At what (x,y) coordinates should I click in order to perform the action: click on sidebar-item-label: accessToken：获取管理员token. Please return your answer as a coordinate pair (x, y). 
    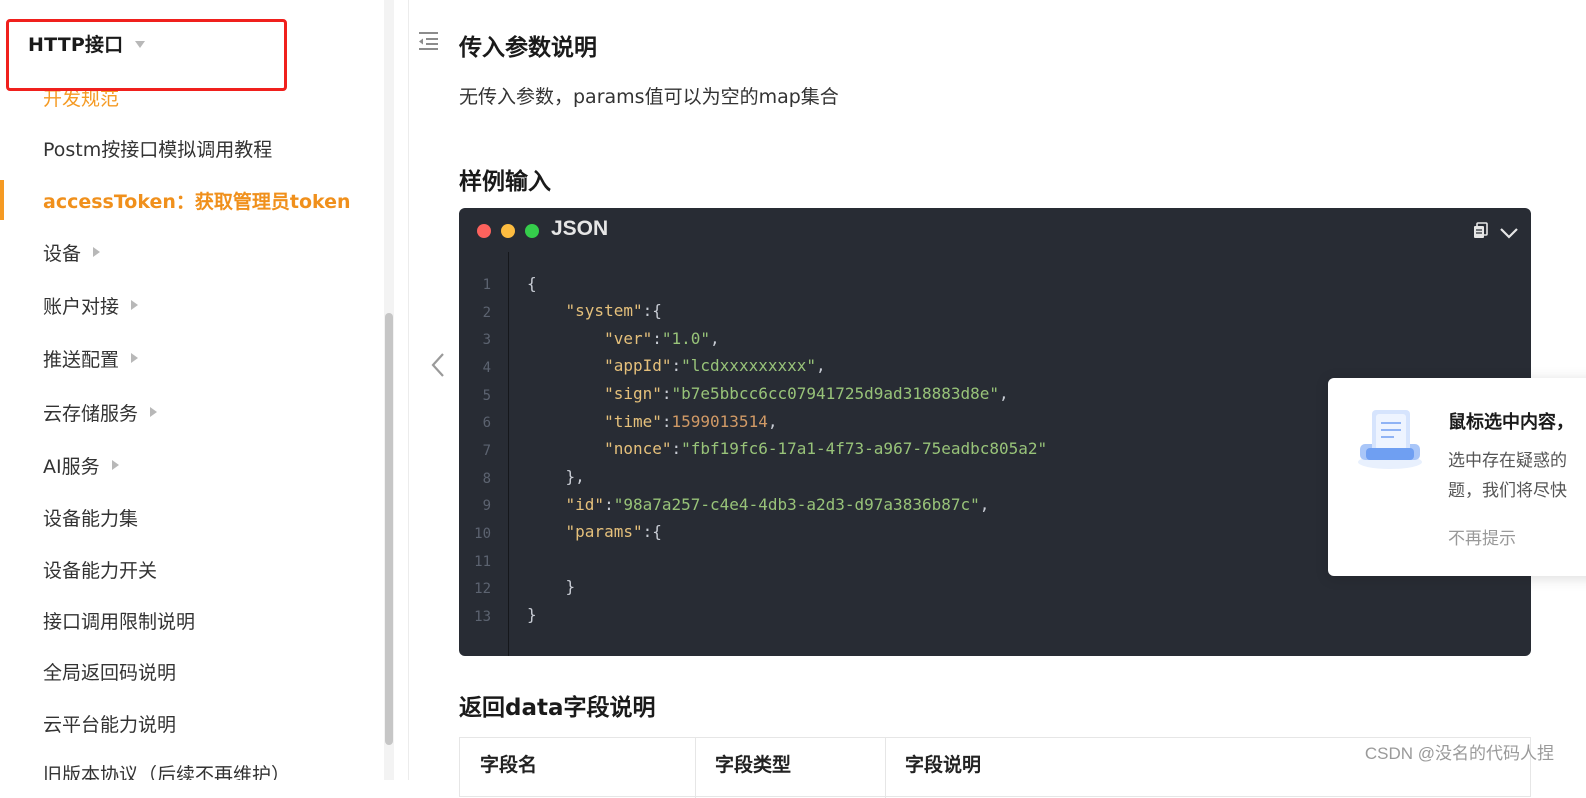
    Looking at the image, I should click on (197, 201).